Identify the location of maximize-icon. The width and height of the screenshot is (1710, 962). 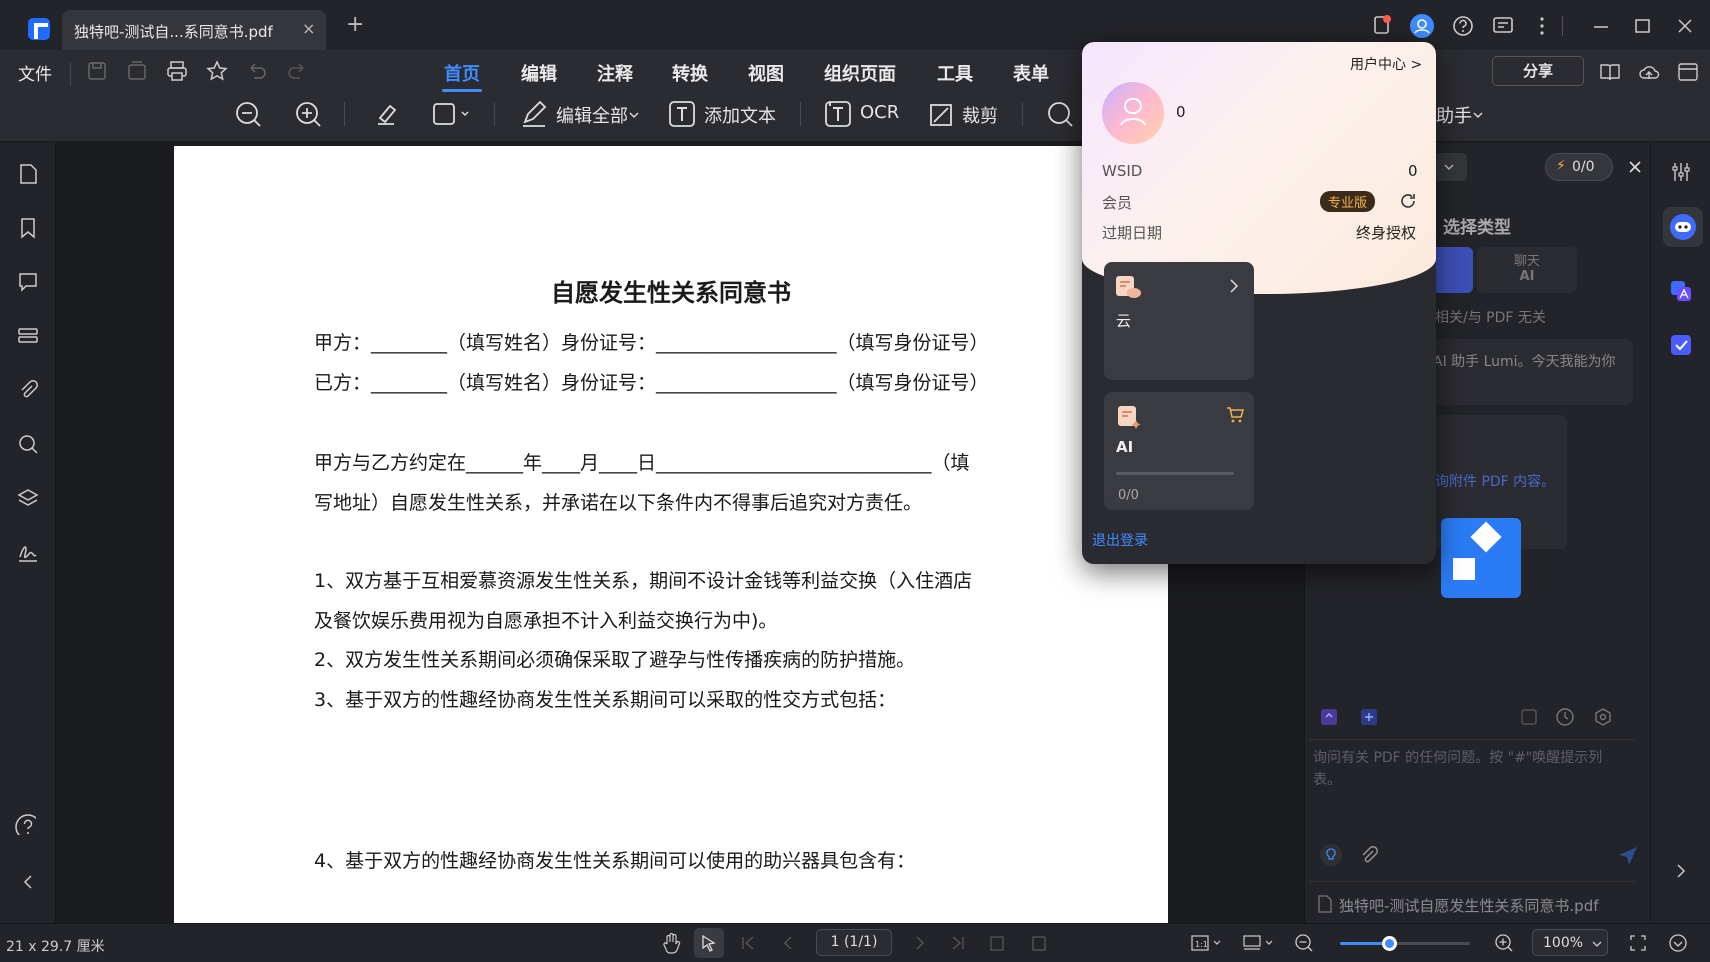
(1643, 26).